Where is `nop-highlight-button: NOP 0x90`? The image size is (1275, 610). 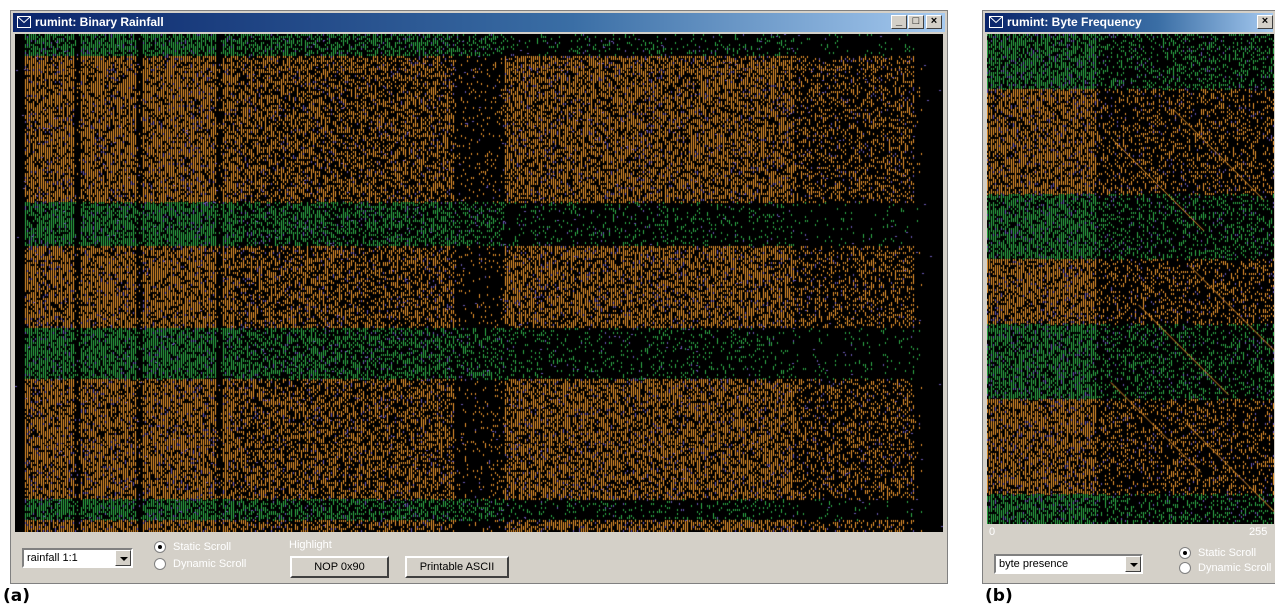
nop-highlight-button: NOP 0x90 is located at coordinates (339, 567).